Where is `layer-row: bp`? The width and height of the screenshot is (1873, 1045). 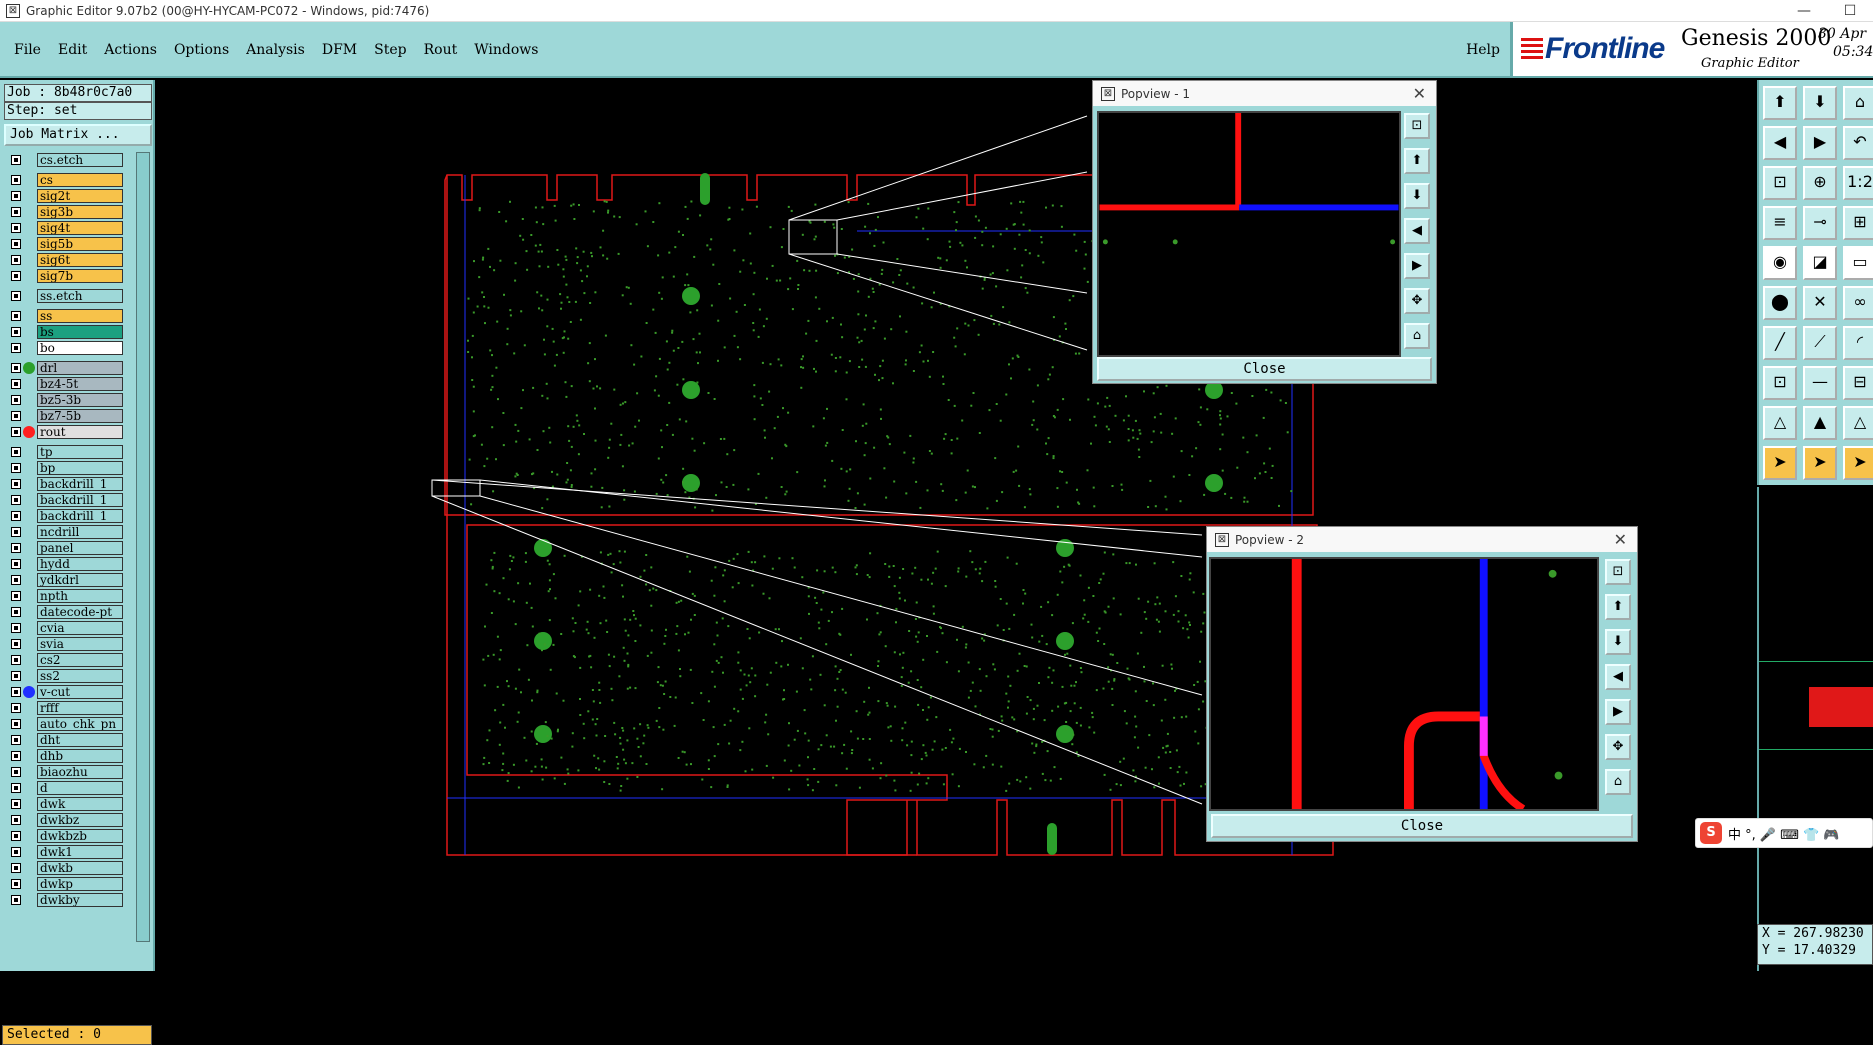
layer-row: bp is located at coordinates (64, 467).